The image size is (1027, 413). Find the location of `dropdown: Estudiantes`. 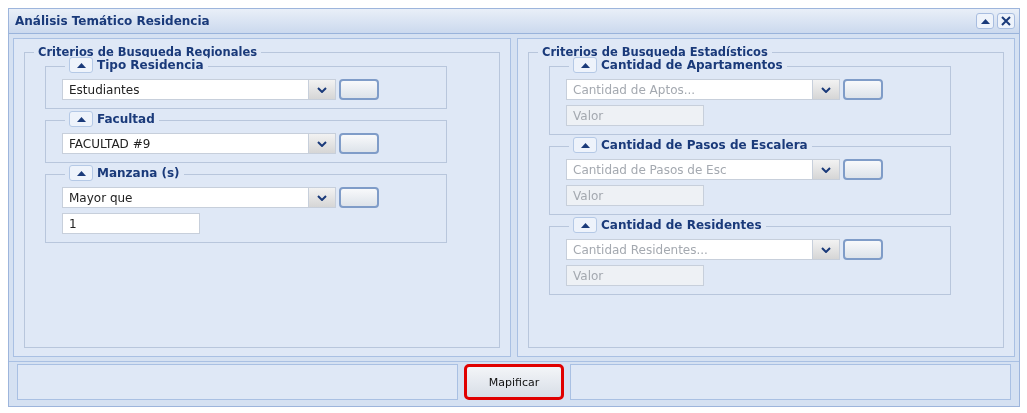

dropdown: Estudiantes is located at coordinates (199, 89).